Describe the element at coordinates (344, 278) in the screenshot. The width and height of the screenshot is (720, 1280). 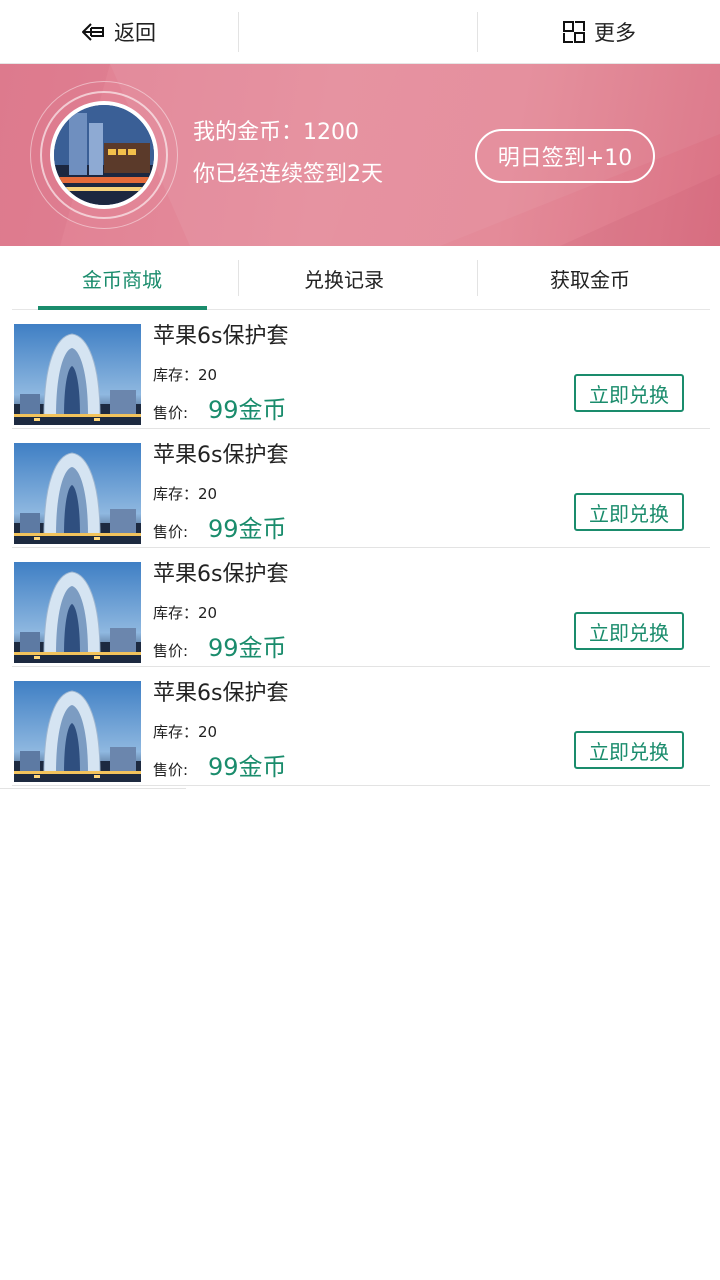
I see `tab-exchange-history: 兑换记录` at that location.